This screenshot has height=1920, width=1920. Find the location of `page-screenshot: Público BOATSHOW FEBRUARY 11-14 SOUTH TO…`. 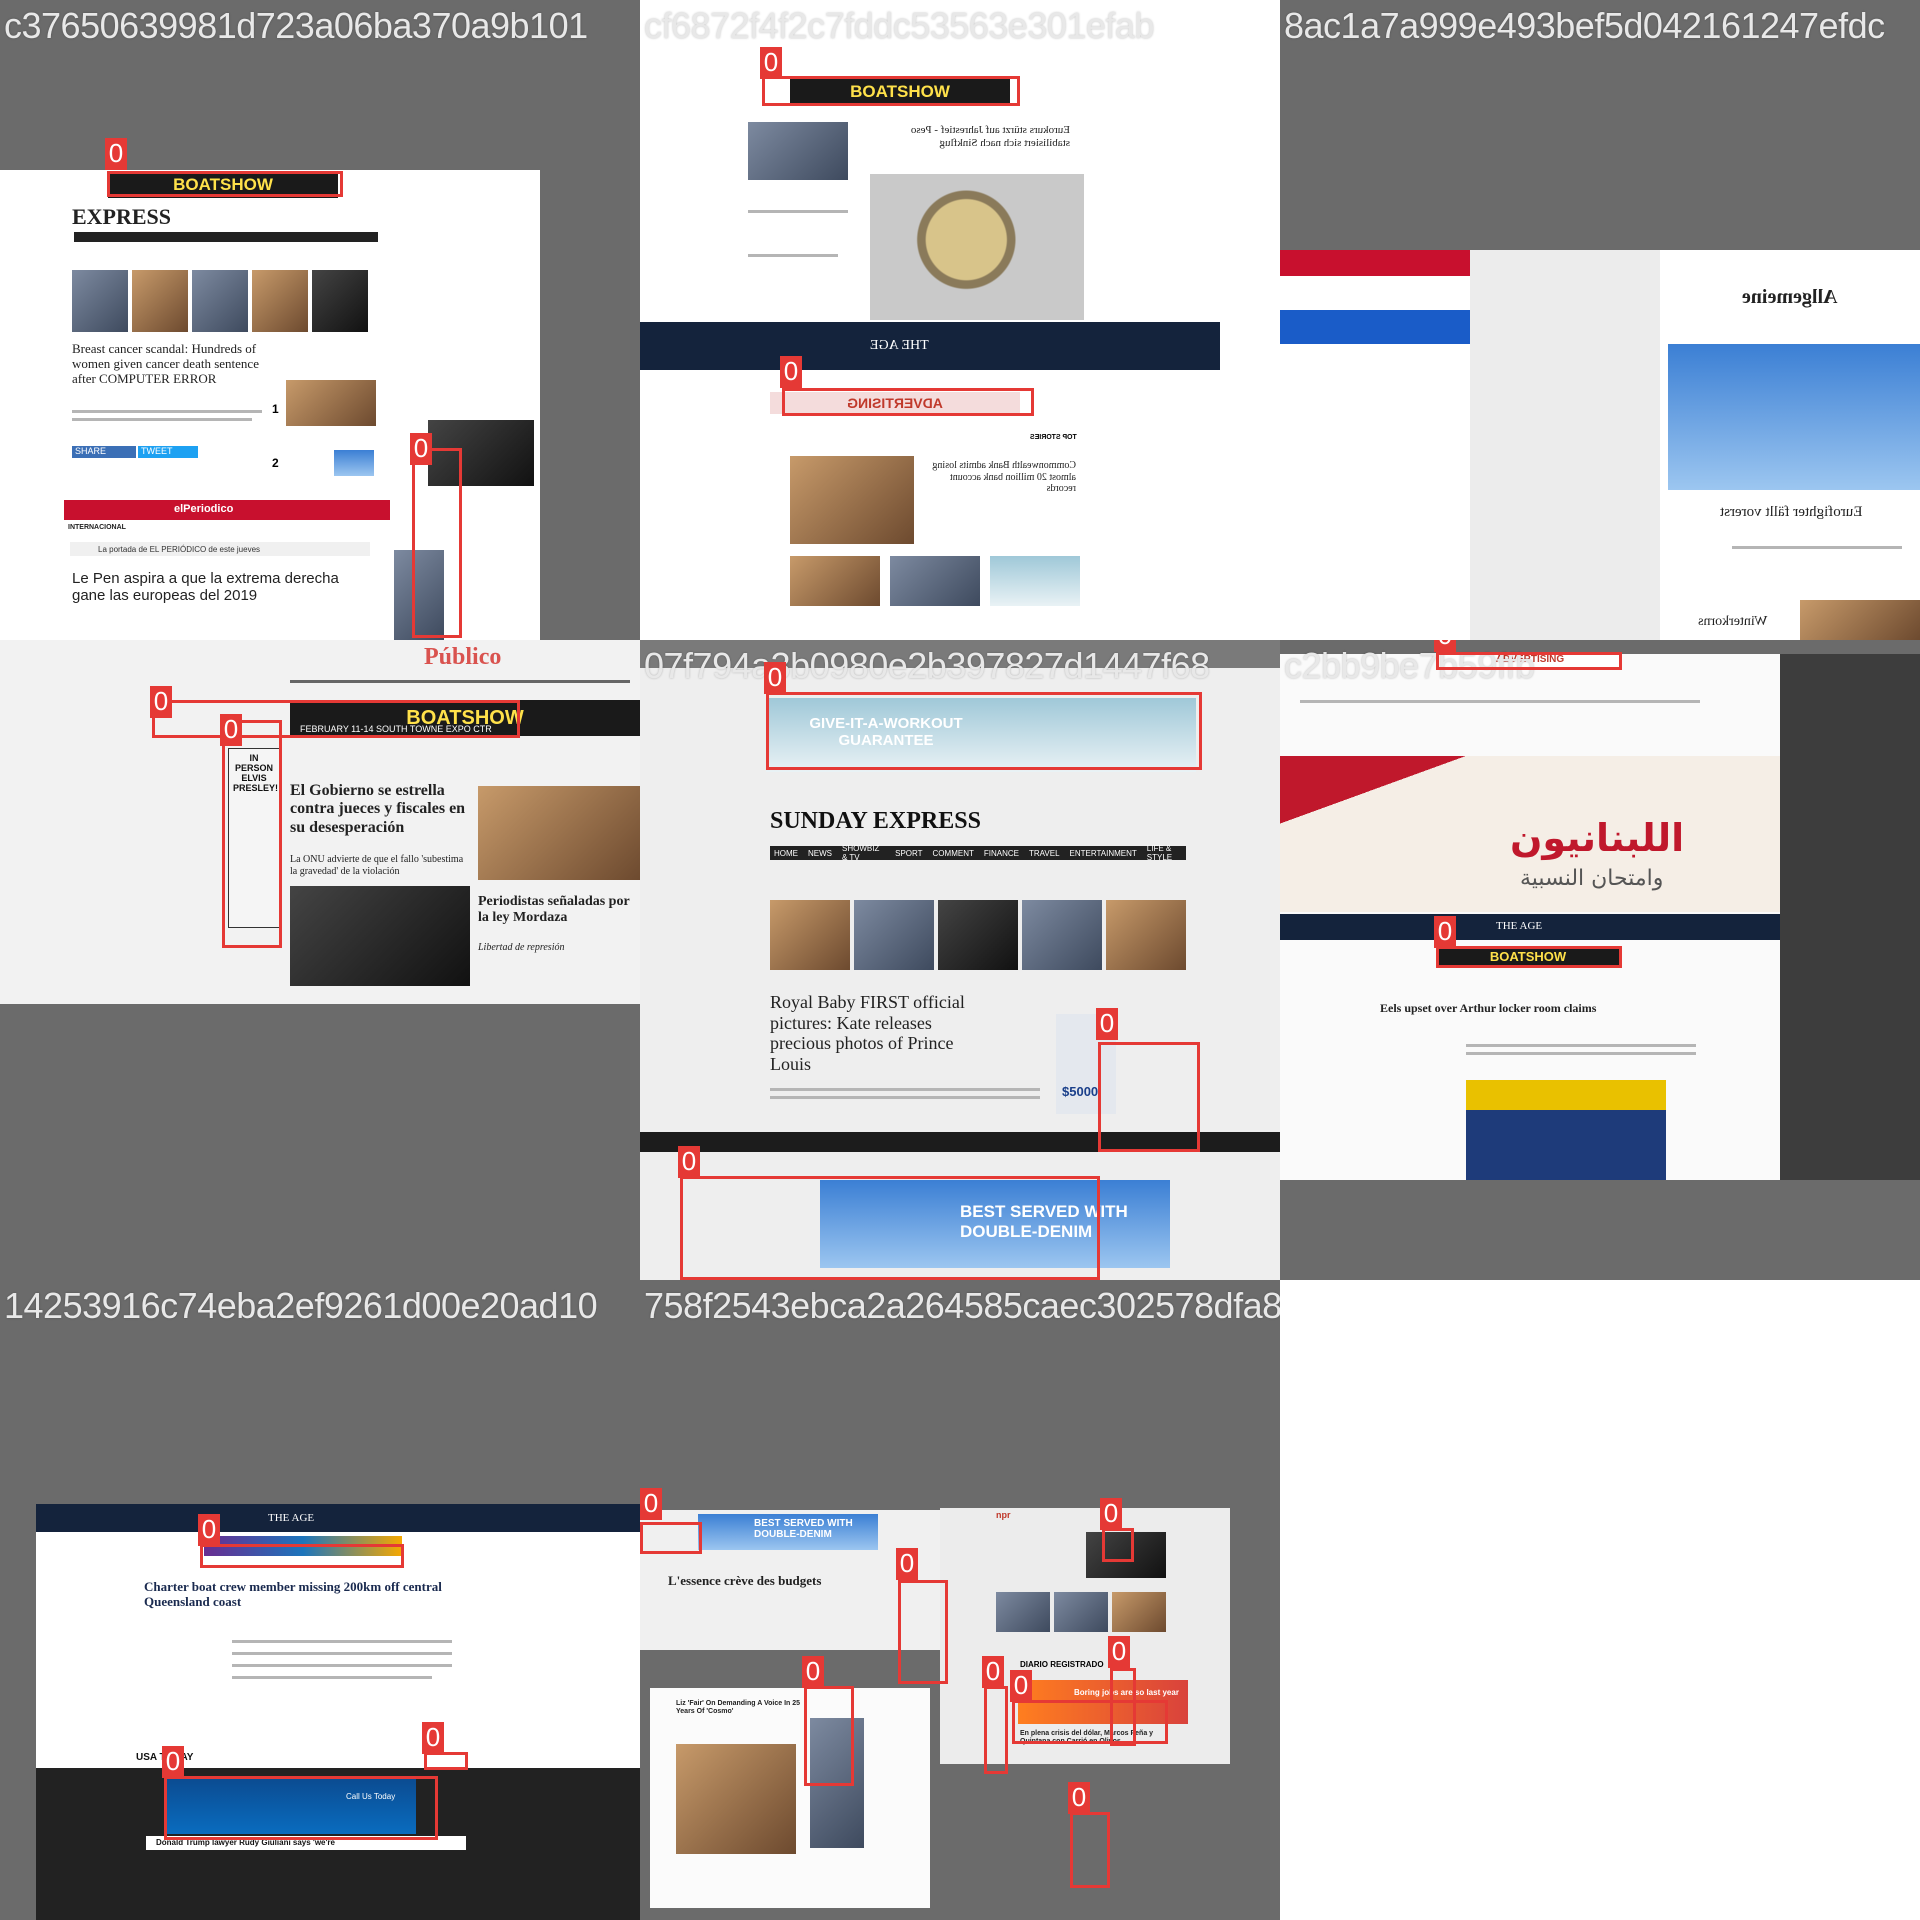

page-screenshot: Público BOATSHOW FEBRUARY 11-14 SOUTH TO… is located at coordinates (320, 822).